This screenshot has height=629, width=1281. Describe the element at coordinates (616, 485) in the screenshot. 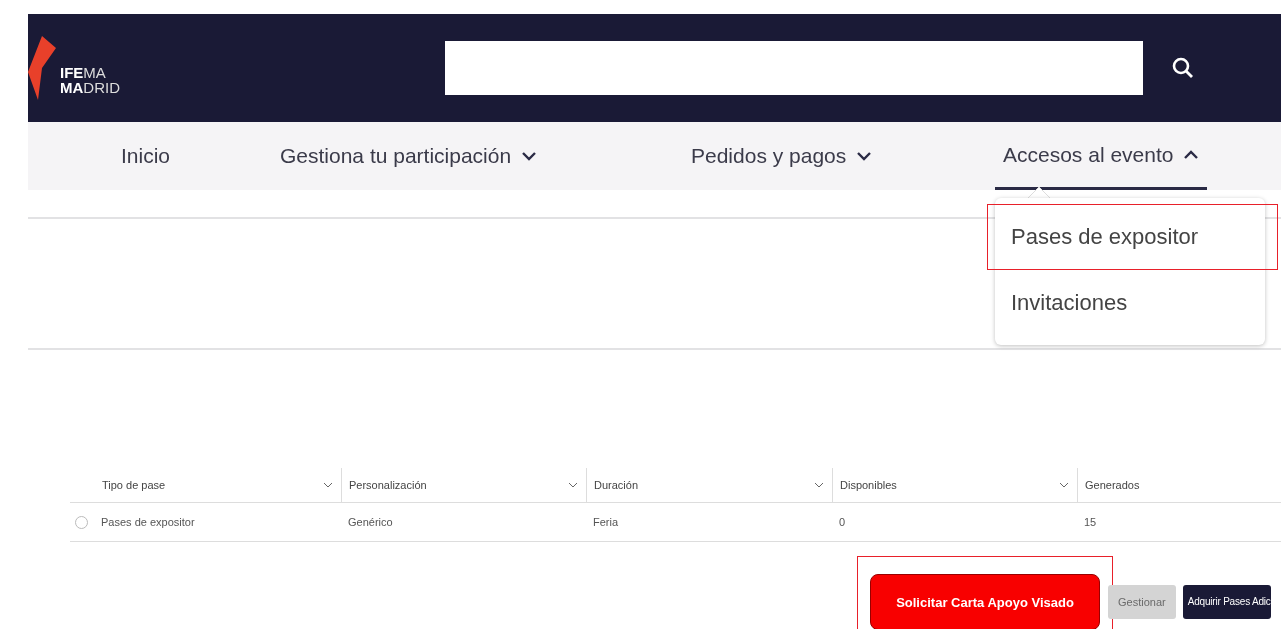

I see `column-title: Duración` at that location.